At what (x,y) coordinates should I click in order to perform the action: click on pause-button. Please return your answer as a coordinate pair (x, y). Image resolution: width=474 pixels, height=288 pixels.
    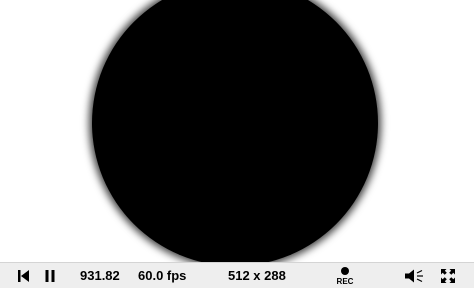
    Looking at the image, I should click on (50, 275).